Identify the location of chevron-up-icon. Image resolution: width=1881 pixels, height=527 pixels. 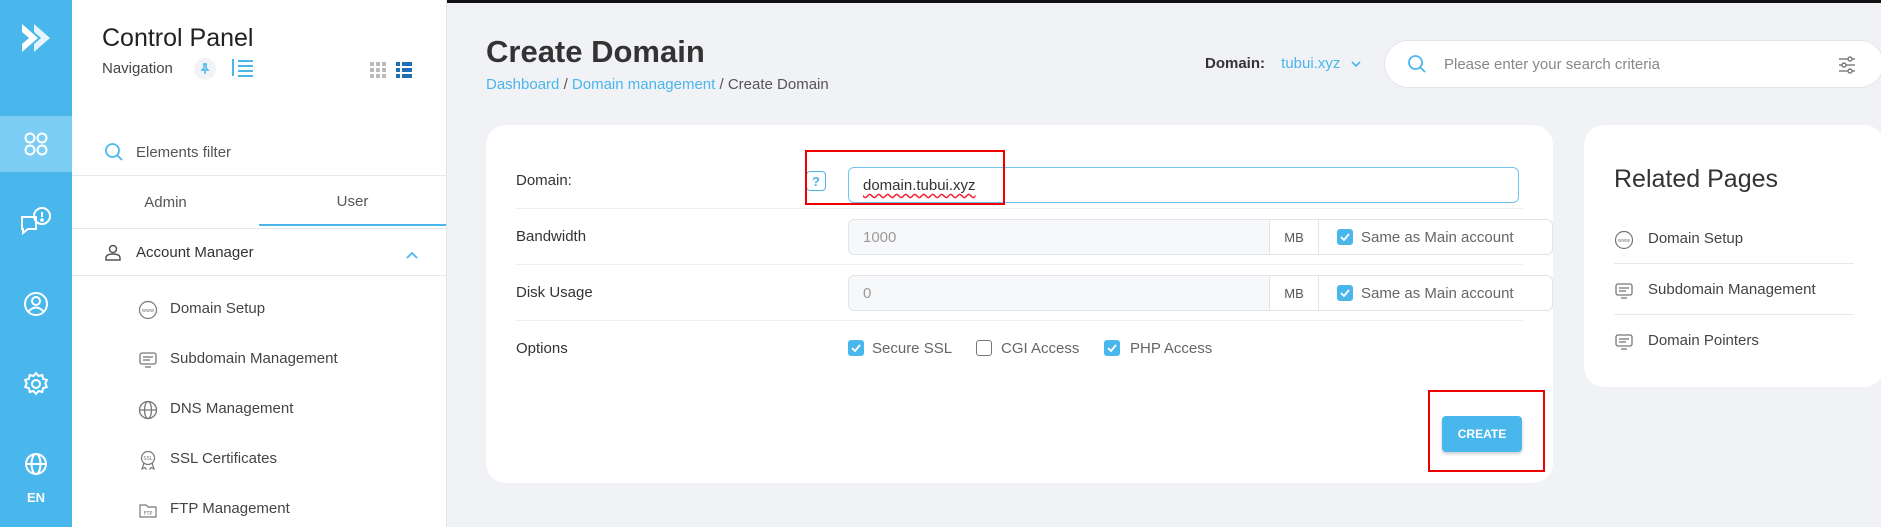
(412, 255).